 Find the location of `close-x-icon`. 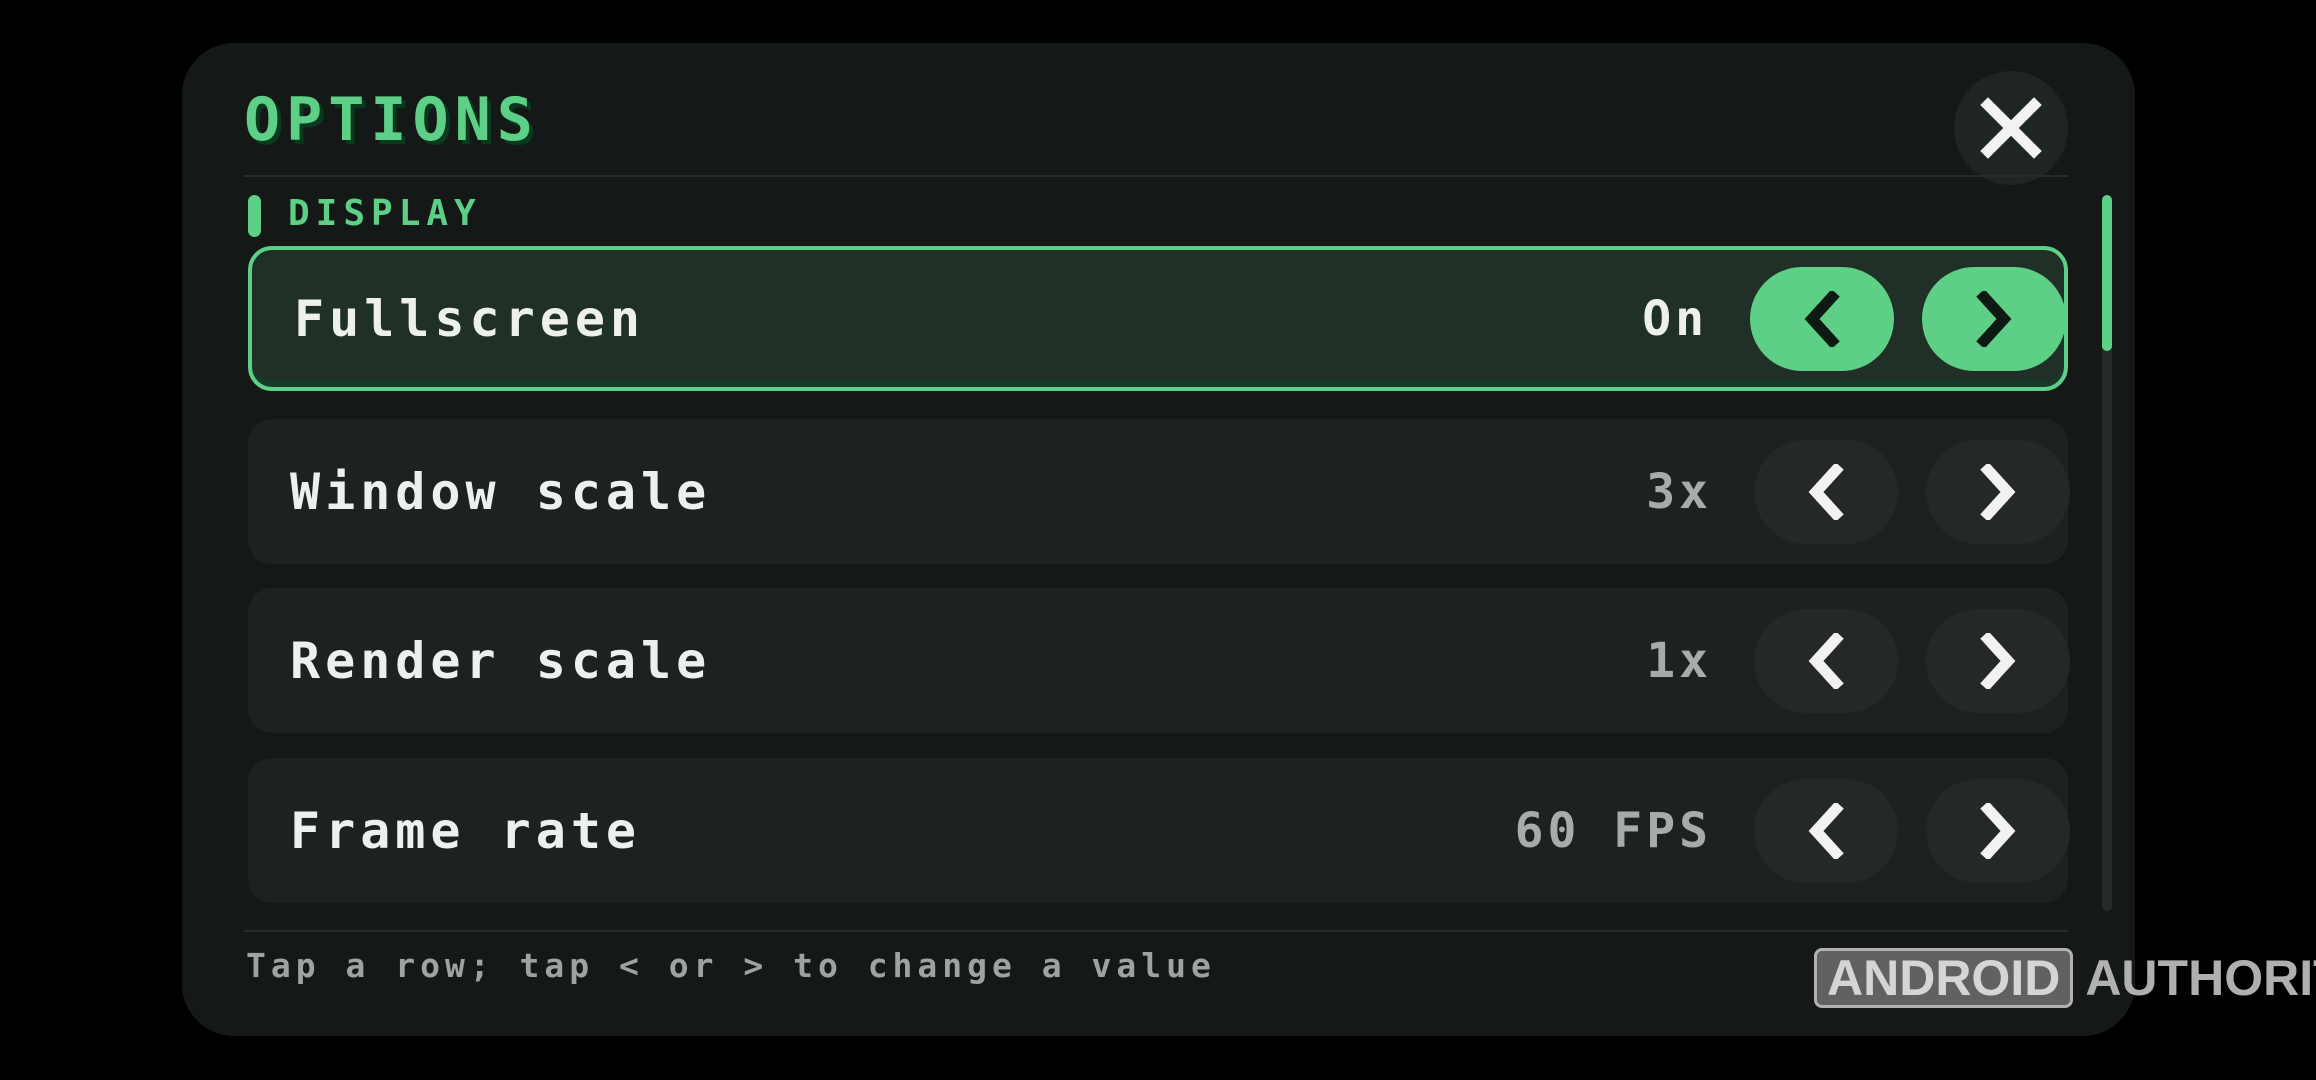

close-x-icon is located at coordinates (2011, 128).